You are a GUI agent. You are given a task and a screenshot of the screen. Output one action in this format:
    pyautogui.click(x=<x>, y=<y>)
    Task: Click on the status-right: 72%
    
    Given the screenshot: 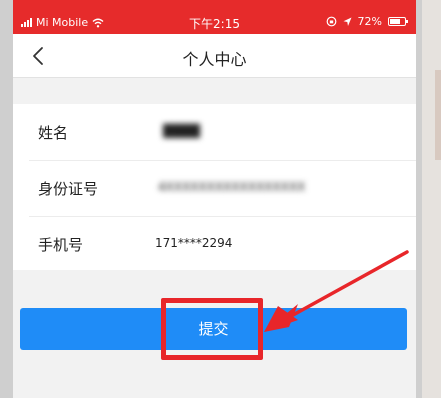 What is the action you would take?
    pyautogui.click(x=367, y=21)
    